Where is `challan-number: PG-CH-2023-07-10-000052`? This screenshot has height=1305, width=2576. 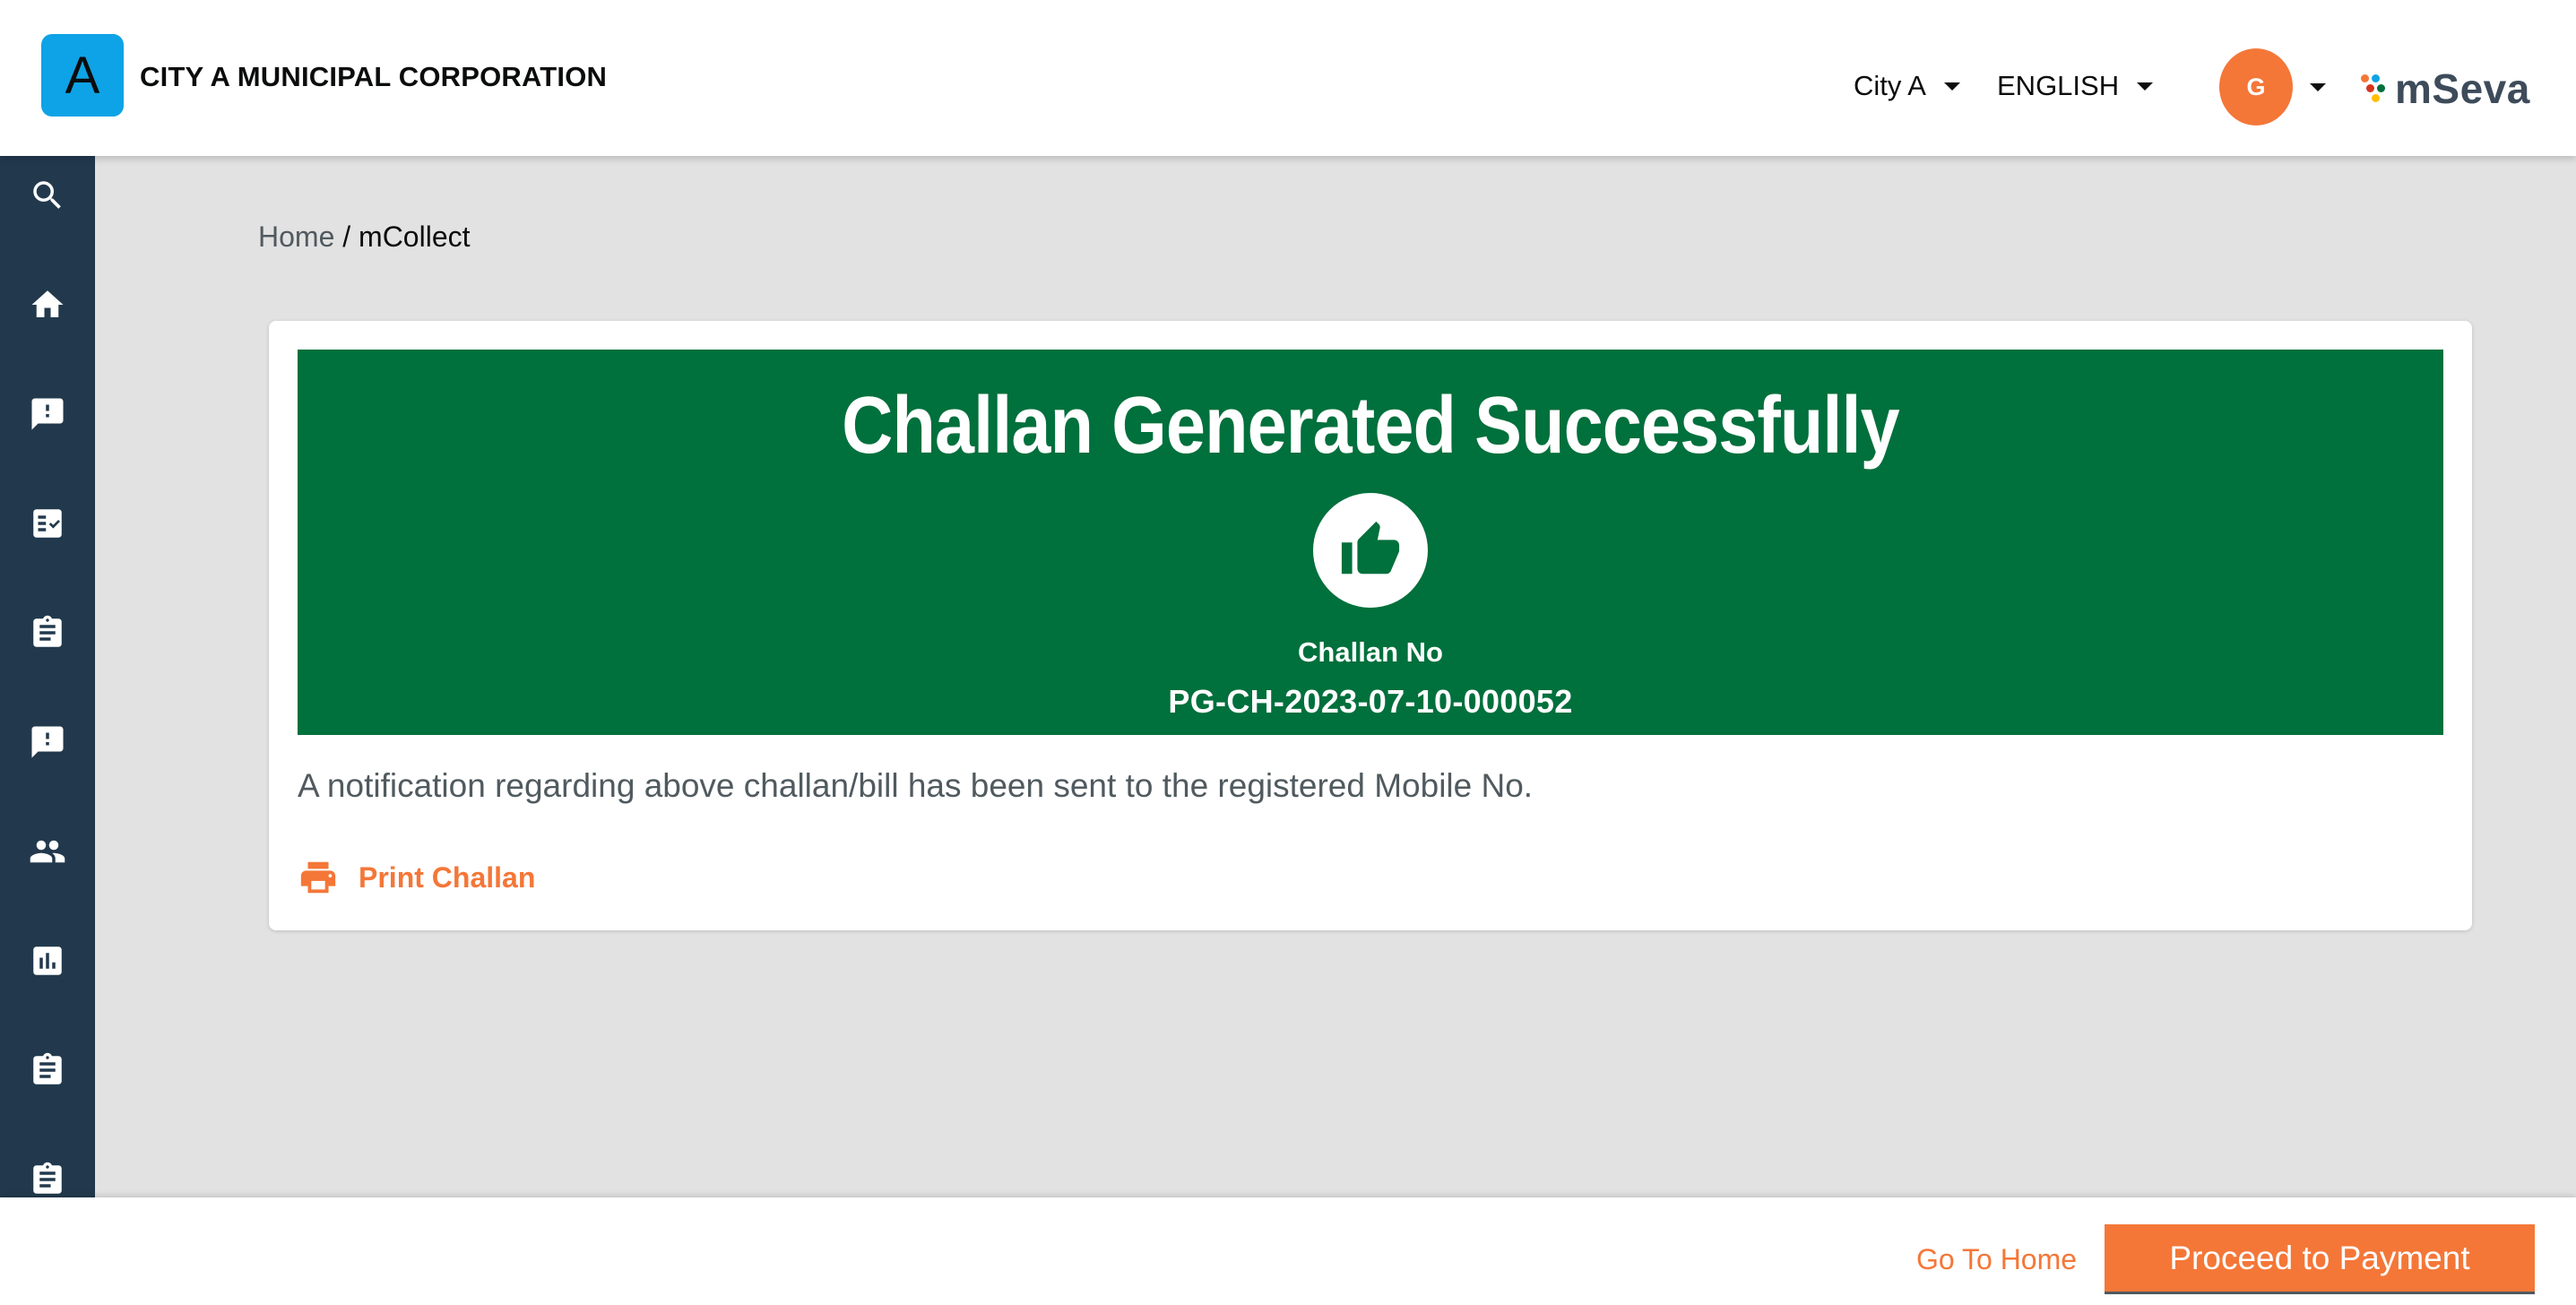
challan-number: PG-CH-2023-07-10-000052 is located at coordinates (1370, 701).